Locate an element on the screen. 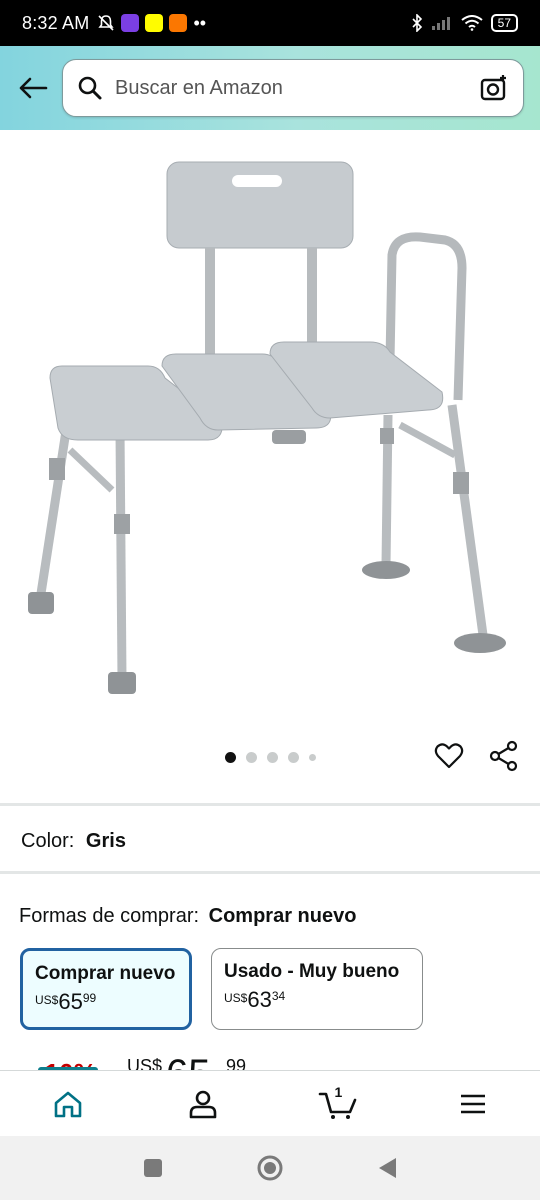 The width and height of the screenshot is (540, 1200). home-circle-icon is located at coordinates (270, 1168).